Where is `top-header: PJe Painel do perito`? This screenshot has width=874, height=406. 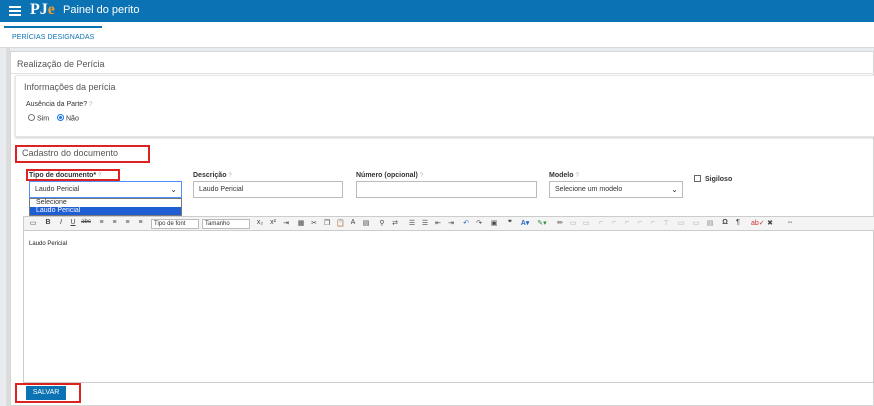
top-header: PJe Painel do perito is located at coordinates (437, 11).